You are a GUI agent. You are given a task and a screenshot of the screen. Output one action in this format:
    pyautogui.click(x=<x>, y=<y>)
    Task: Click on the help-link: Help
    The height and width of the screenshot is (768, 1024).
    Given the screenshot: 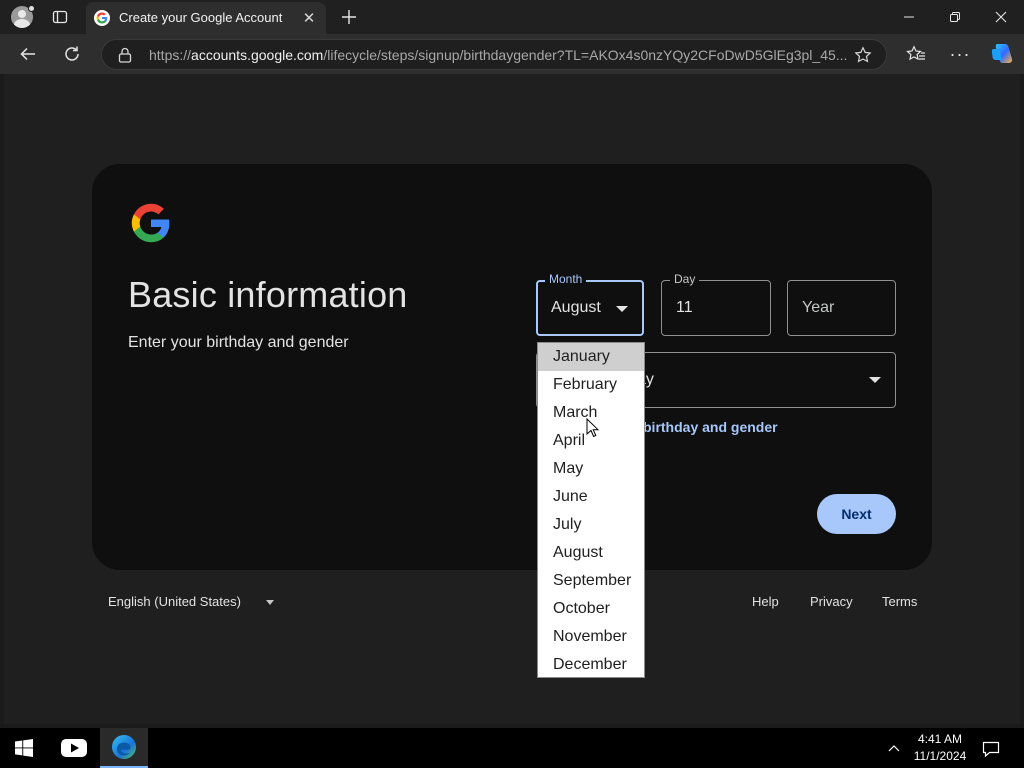 What is the action you would take?
    pyautogui.click(x=765, y=601)
    